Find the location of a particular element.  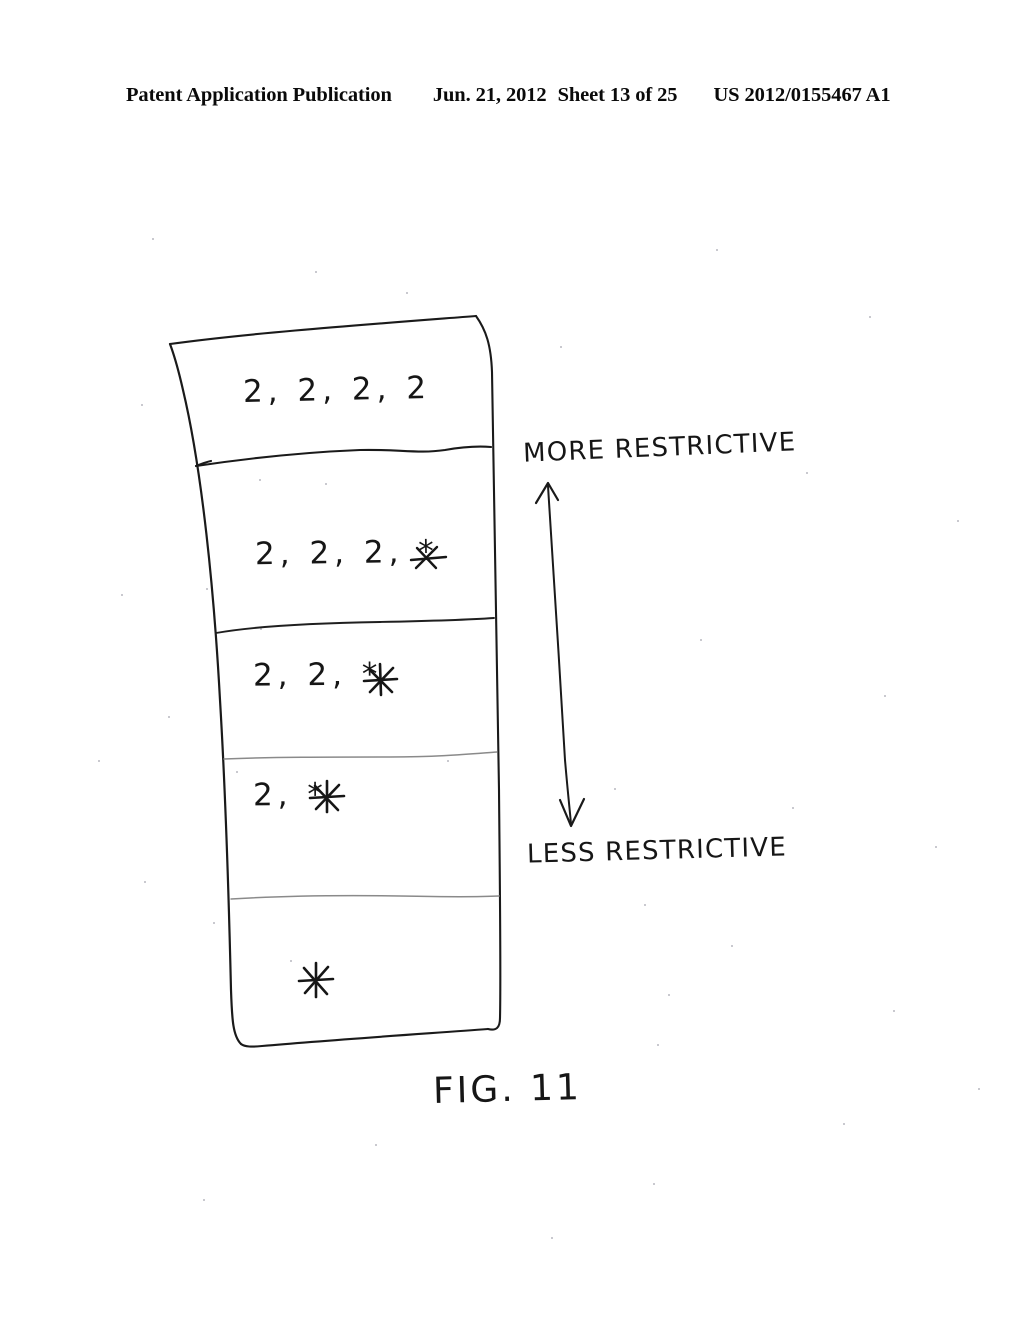

arrow-head-up-icon is located at coordinates (547, 493).